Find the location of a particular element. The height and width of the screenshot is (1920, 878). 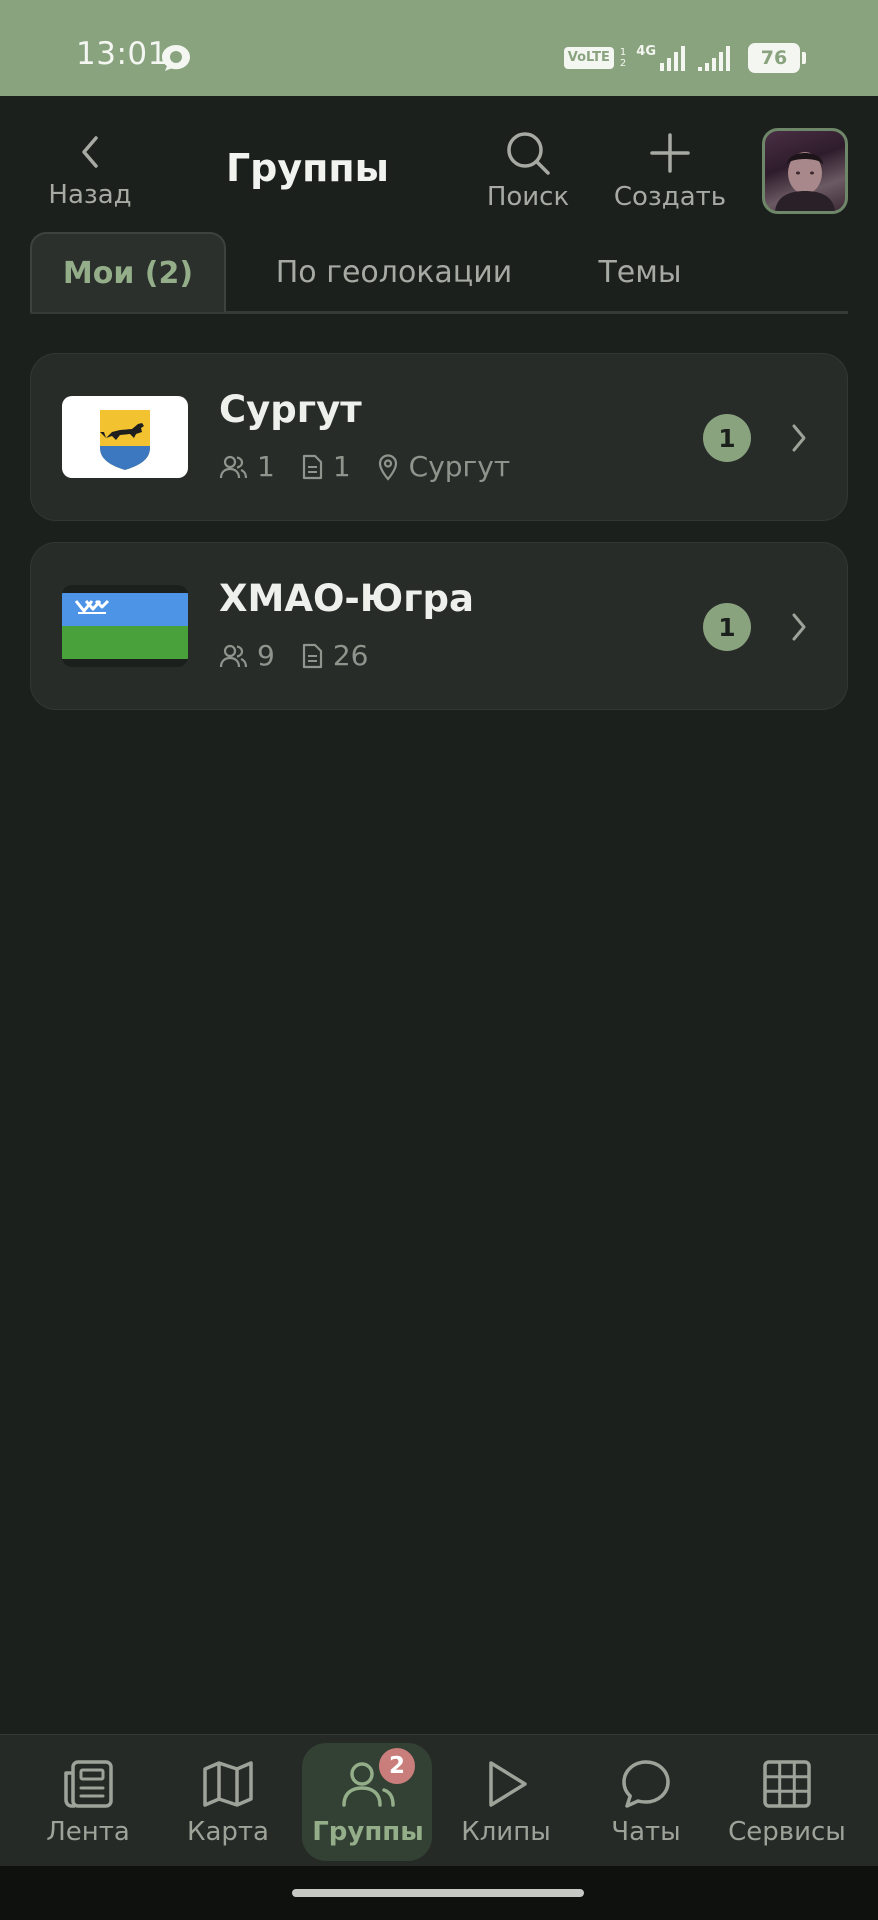

search-icon is located at coordinates (528, 153).